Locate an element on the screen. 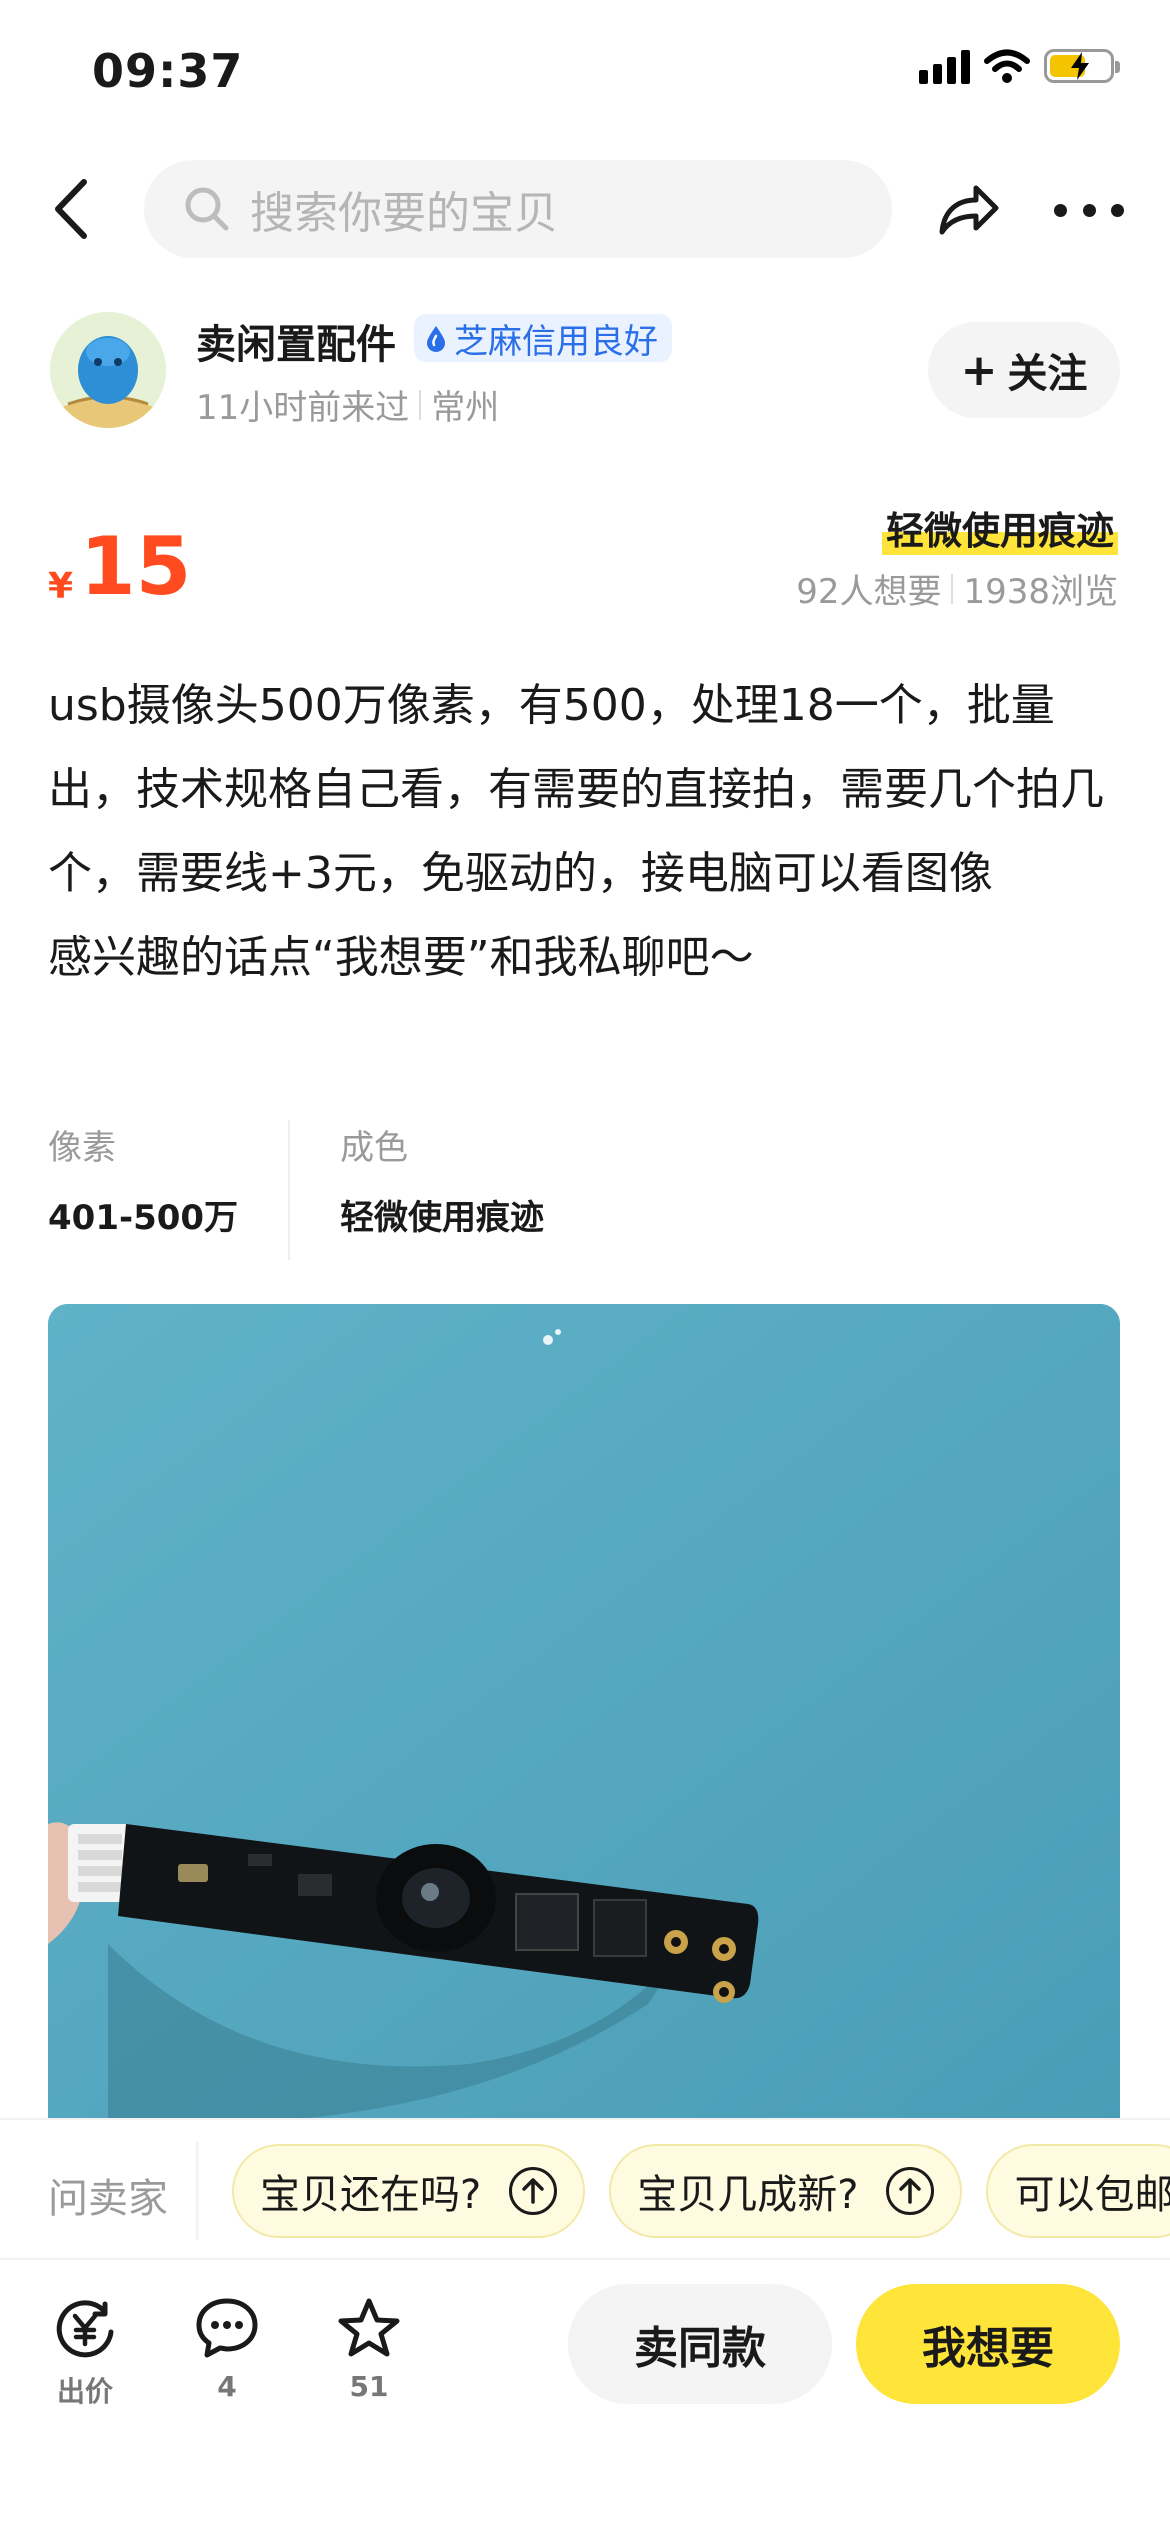 Image resolution: width=1170 pixels, height=2532 pixels. comment-count: 4 is located at coordinates (227, 2386).